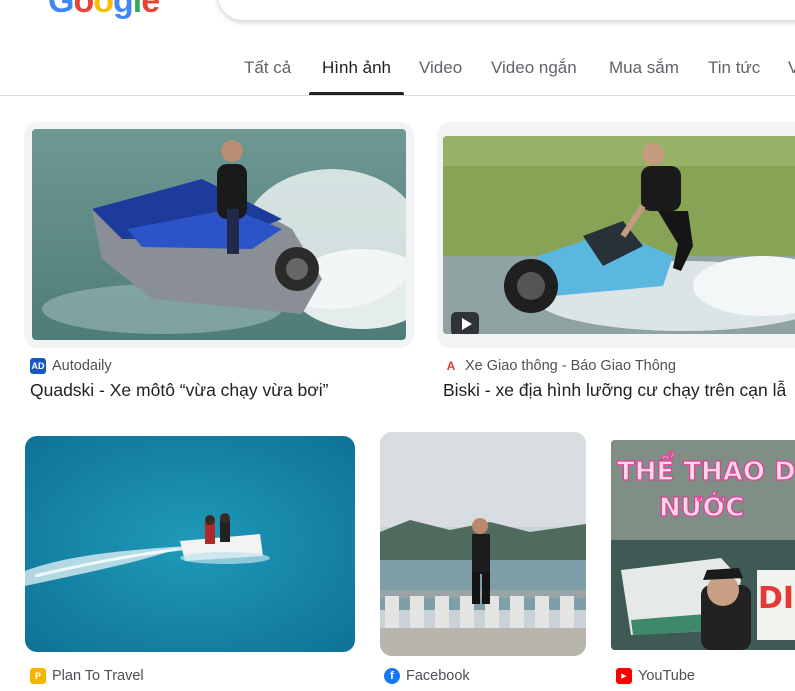  I want to click on video-play-icon, so click(465, 323).